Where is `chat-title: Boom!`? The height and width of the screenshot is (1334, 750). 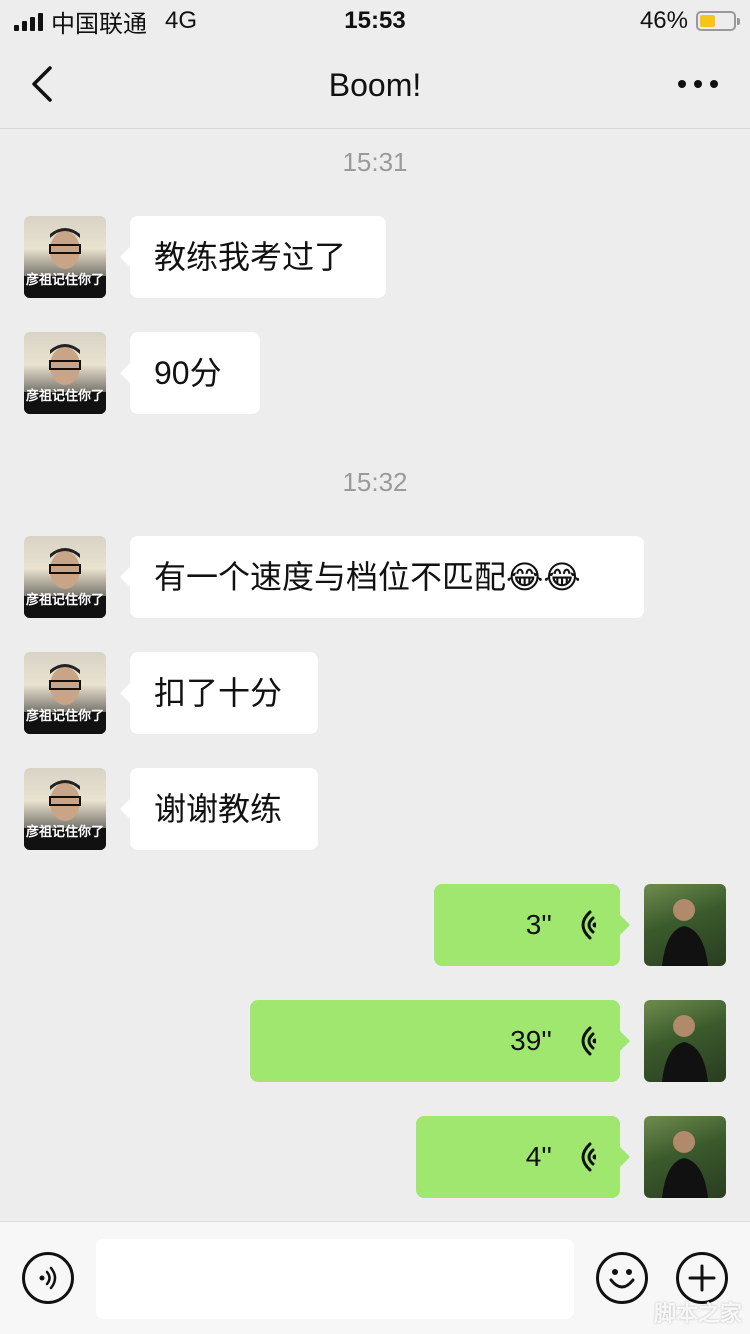 chat-title: Boom! is located at coordinates (375, 84).